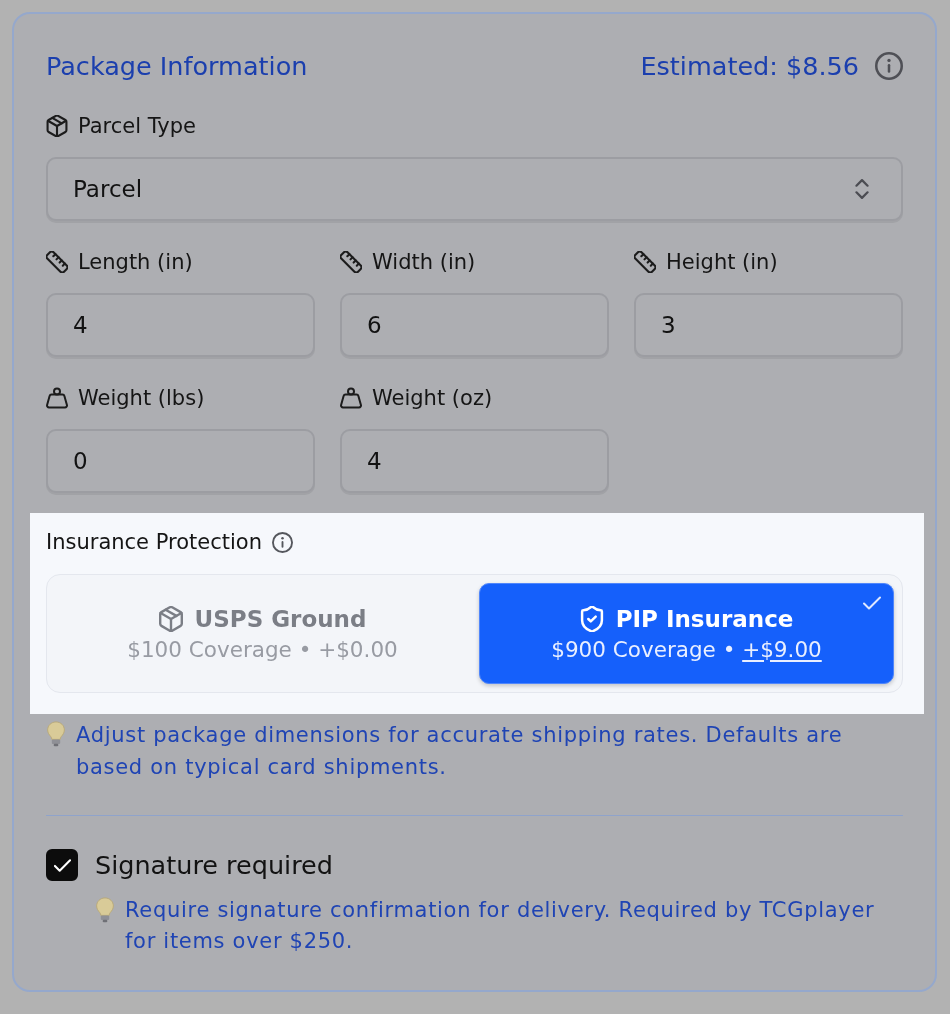 The image size is (950, 1014). What do you see at coordinates (768, 325) in the screenshot?
I see `input-field: 3` at bounding box center [768, 325].